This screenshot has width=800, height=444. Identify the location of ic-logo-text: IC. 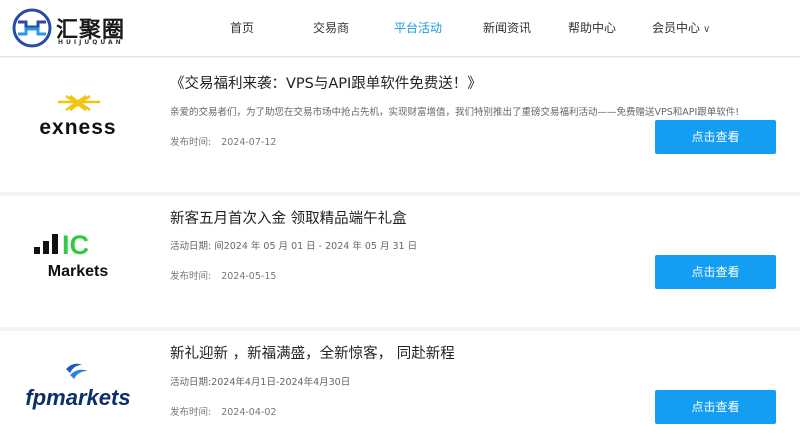
(75, 245).